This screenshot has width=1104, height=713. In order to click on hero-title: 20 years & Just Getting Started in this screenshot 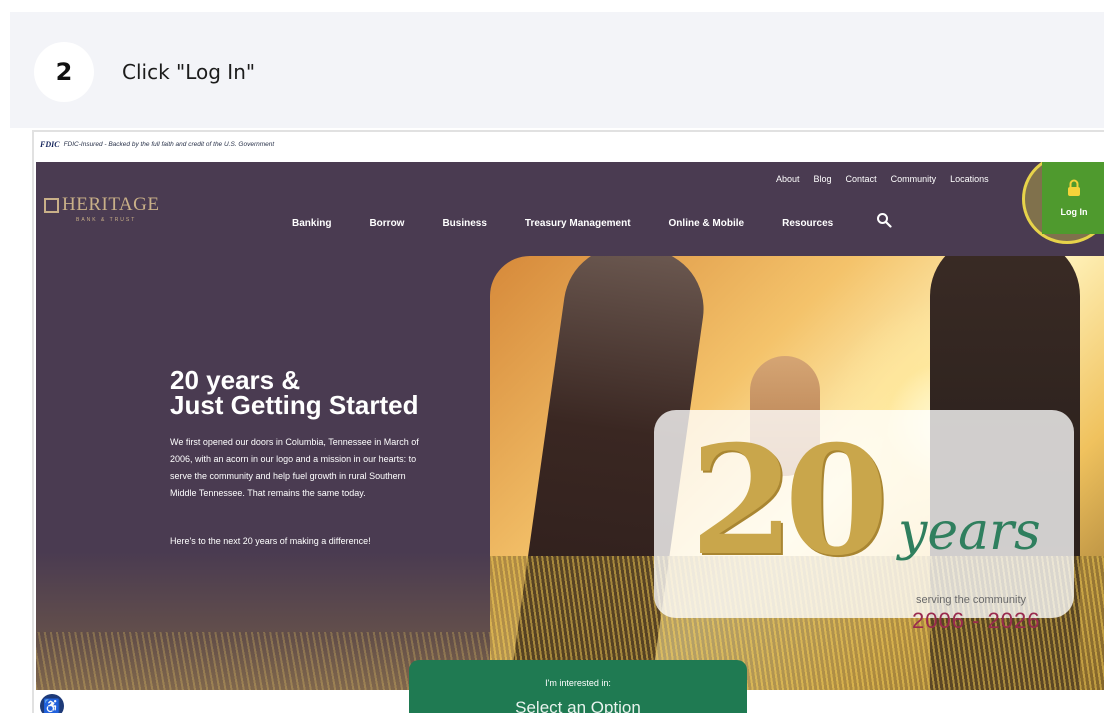, I will do `click(294, 393)`.